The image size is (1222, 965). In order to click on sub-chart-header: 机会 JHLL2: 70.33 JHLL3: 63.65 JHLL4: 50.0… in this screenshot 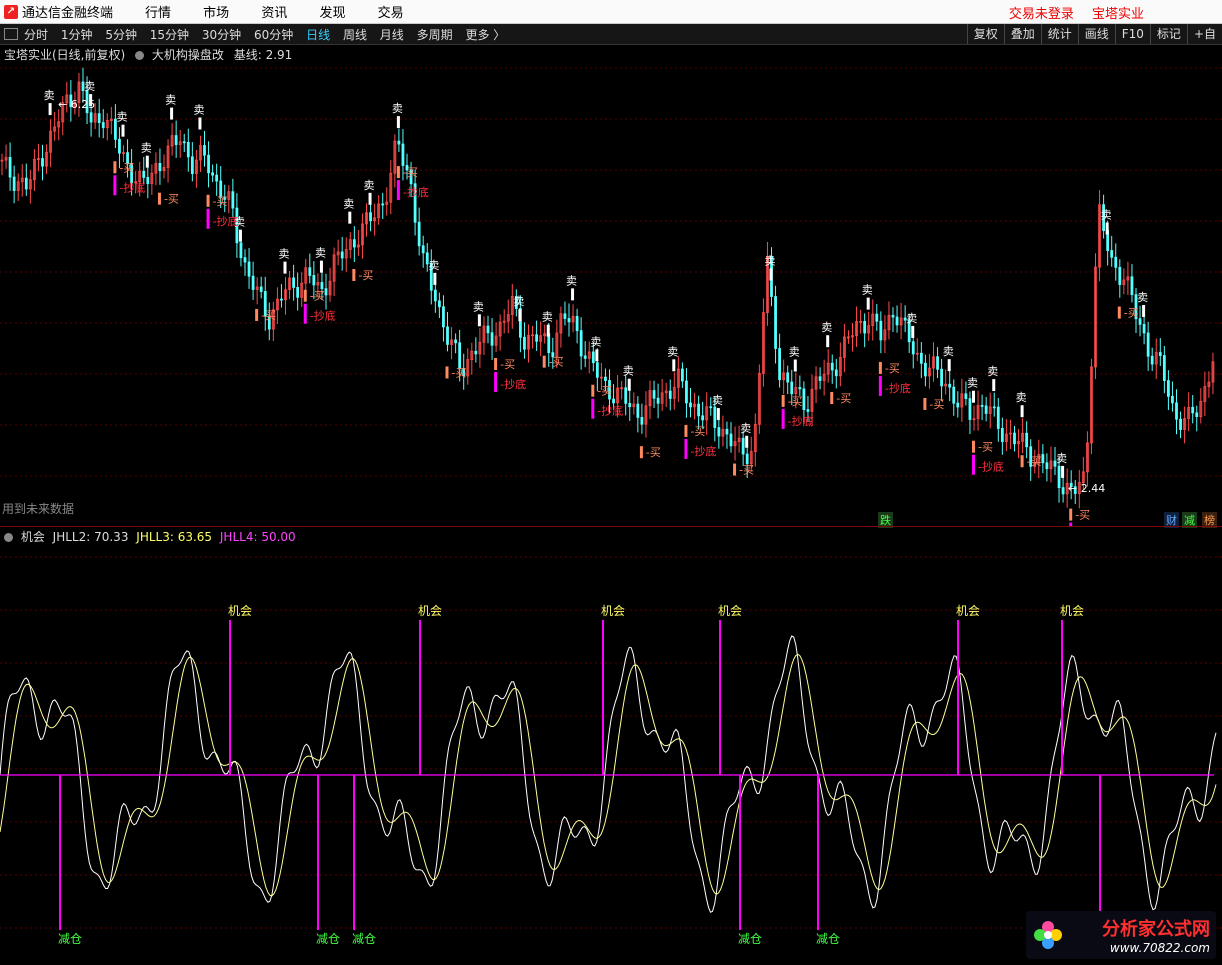, I will do `click(150, 536)`.